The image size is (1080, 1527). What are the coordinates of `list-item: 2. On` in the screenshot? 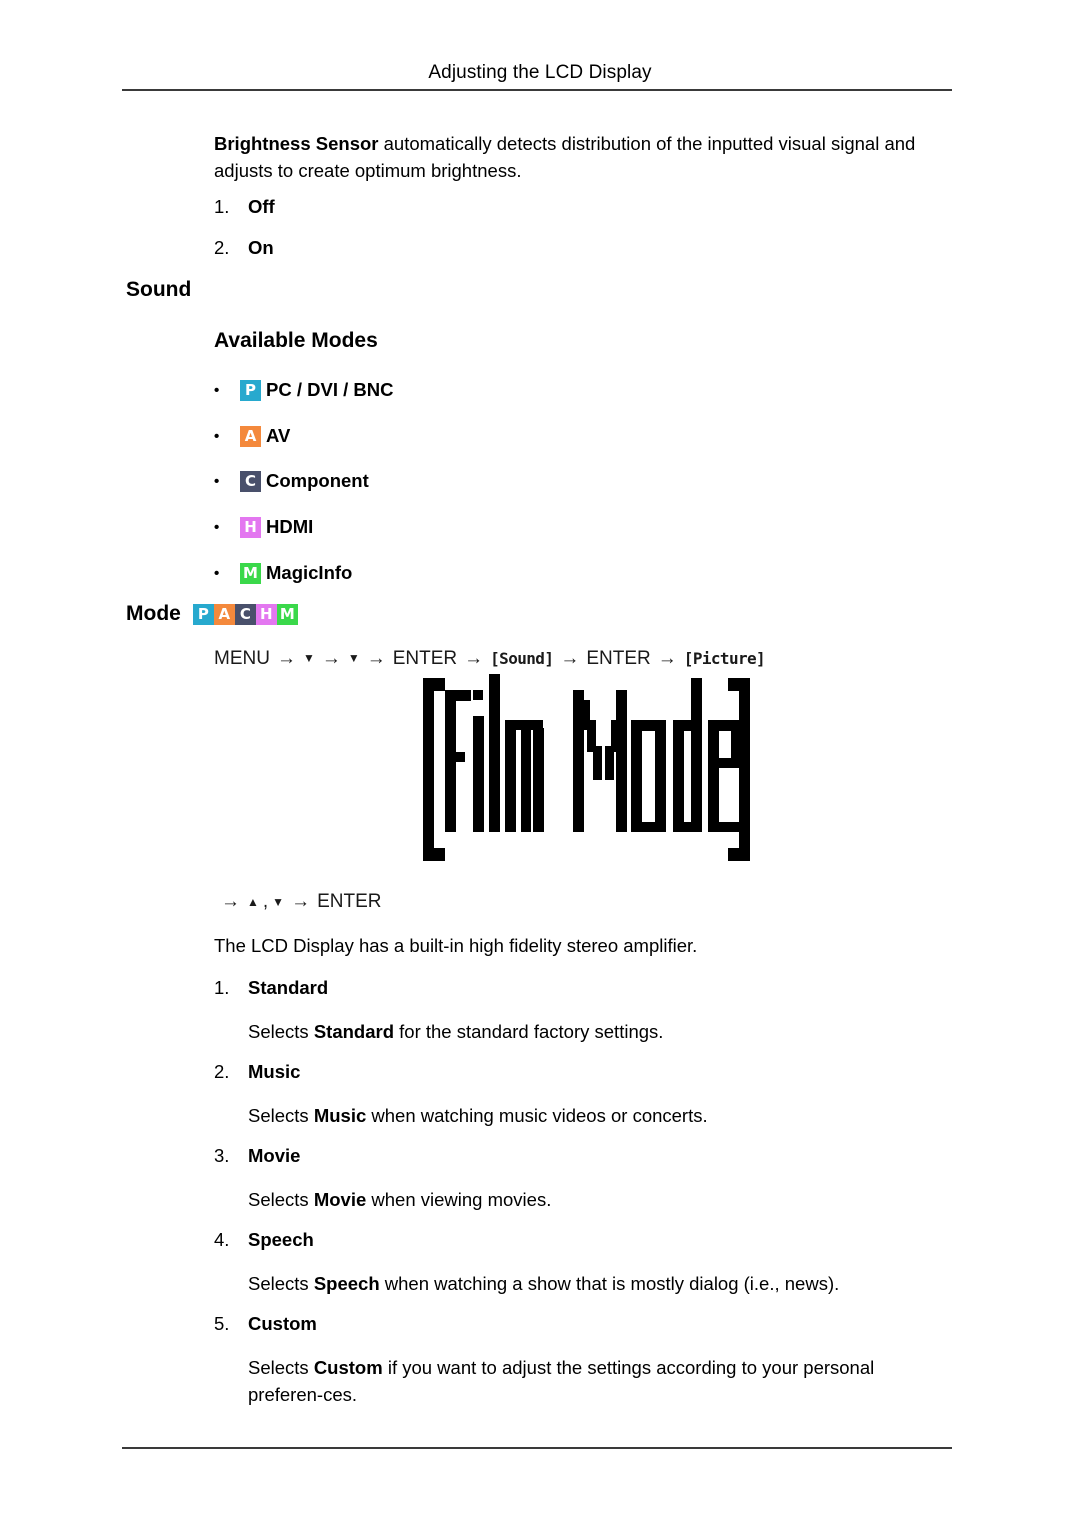 It's located at (244, 248).